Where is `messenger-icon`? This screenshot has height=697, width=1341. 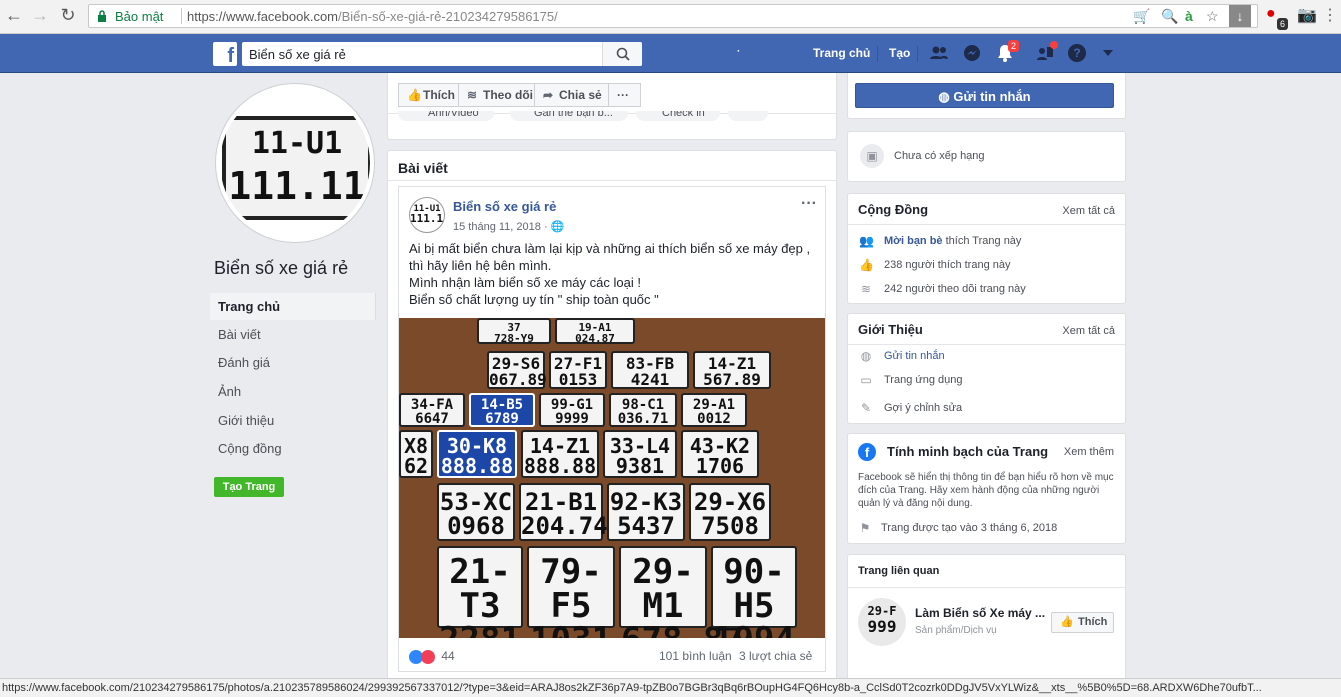
messenger-icon is located at coordinates (972, 53).